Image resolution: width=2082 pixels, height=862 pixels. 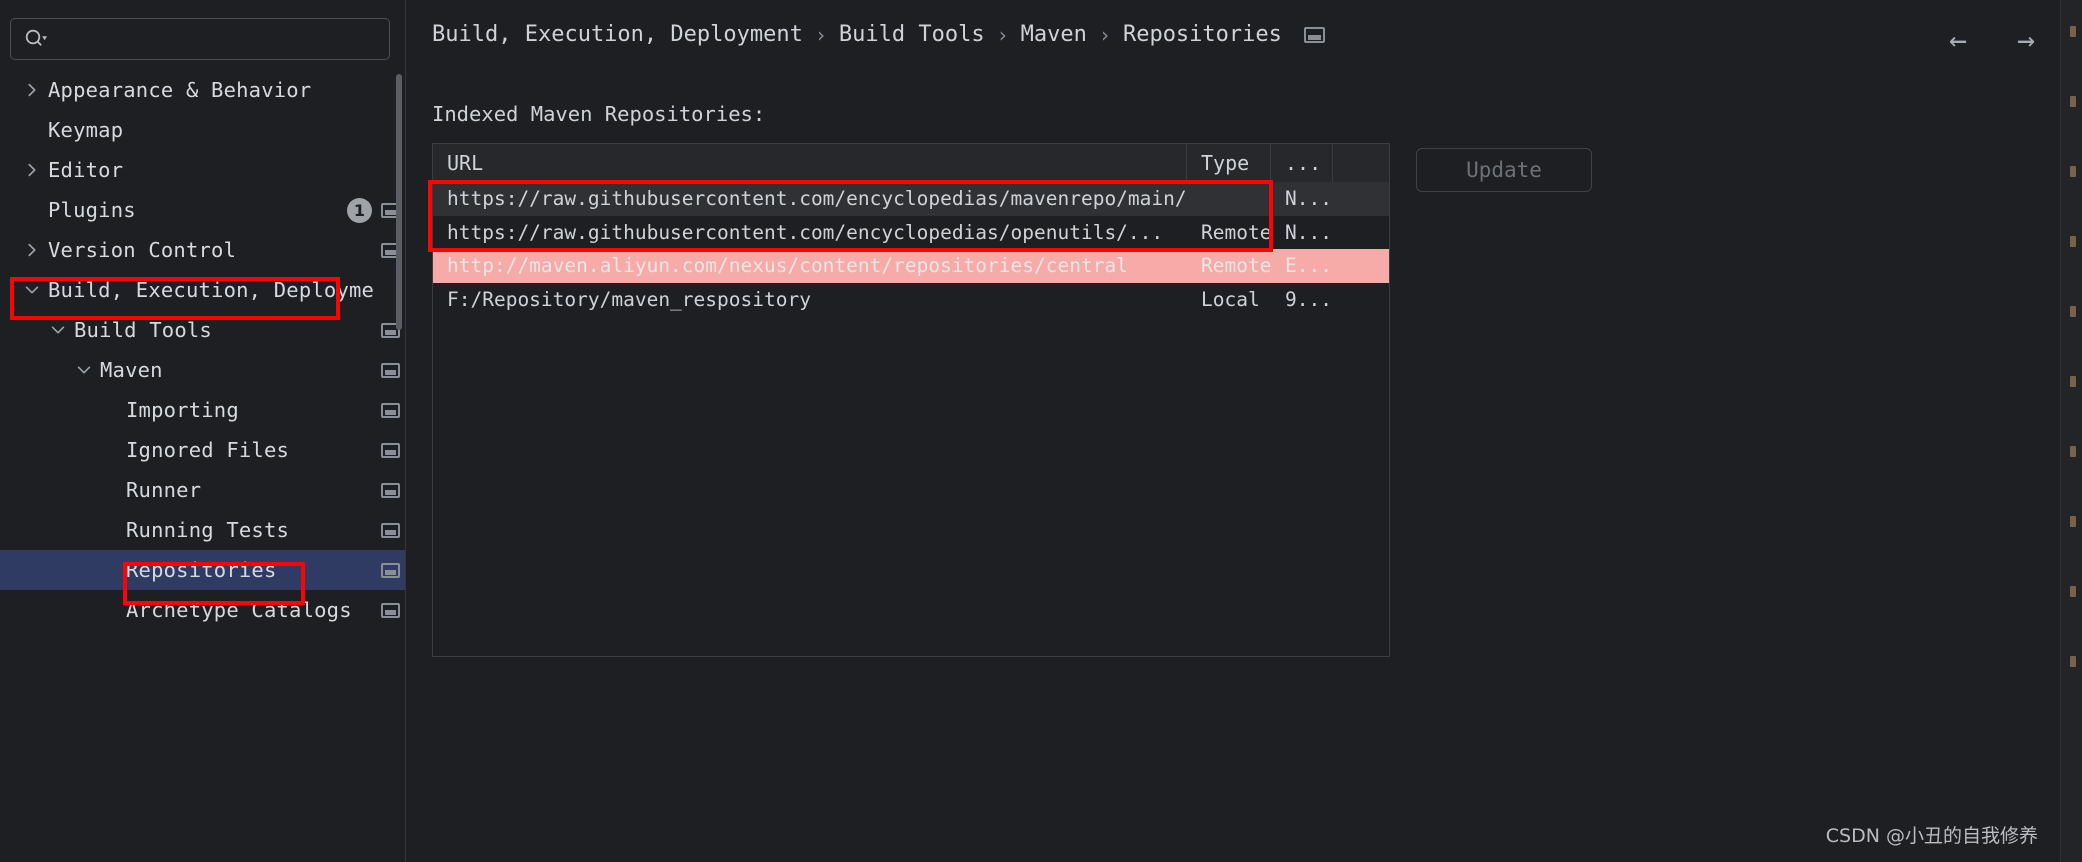 What do you see at coordinates (912, 34) in the screenshot?
I see `breadcrumb-item: Build Tools` at bounding box center [912, 34].